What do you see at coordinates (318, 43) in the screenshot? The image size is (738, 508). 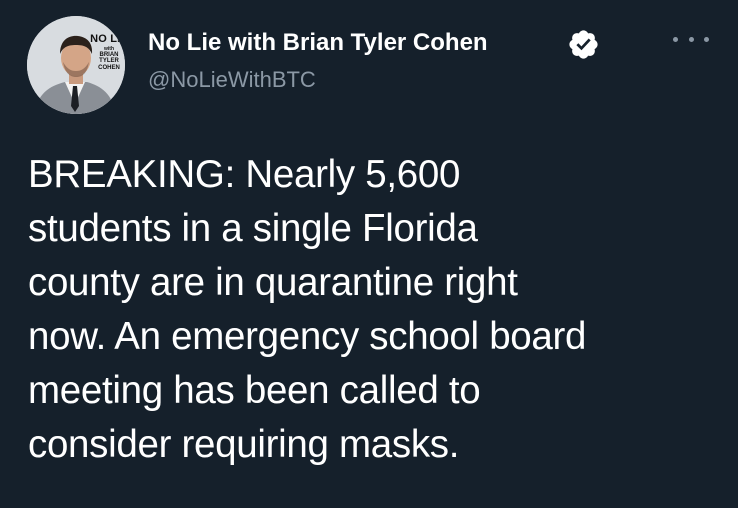 I see `author-display-name: No Lie with Brian Tyler Cohen` at bounding box center [318, 43].